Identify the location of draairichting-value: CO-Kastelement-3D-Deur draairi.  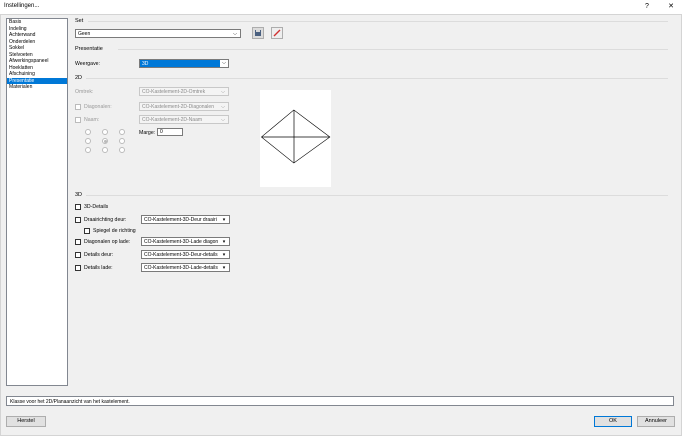
(180, 220).